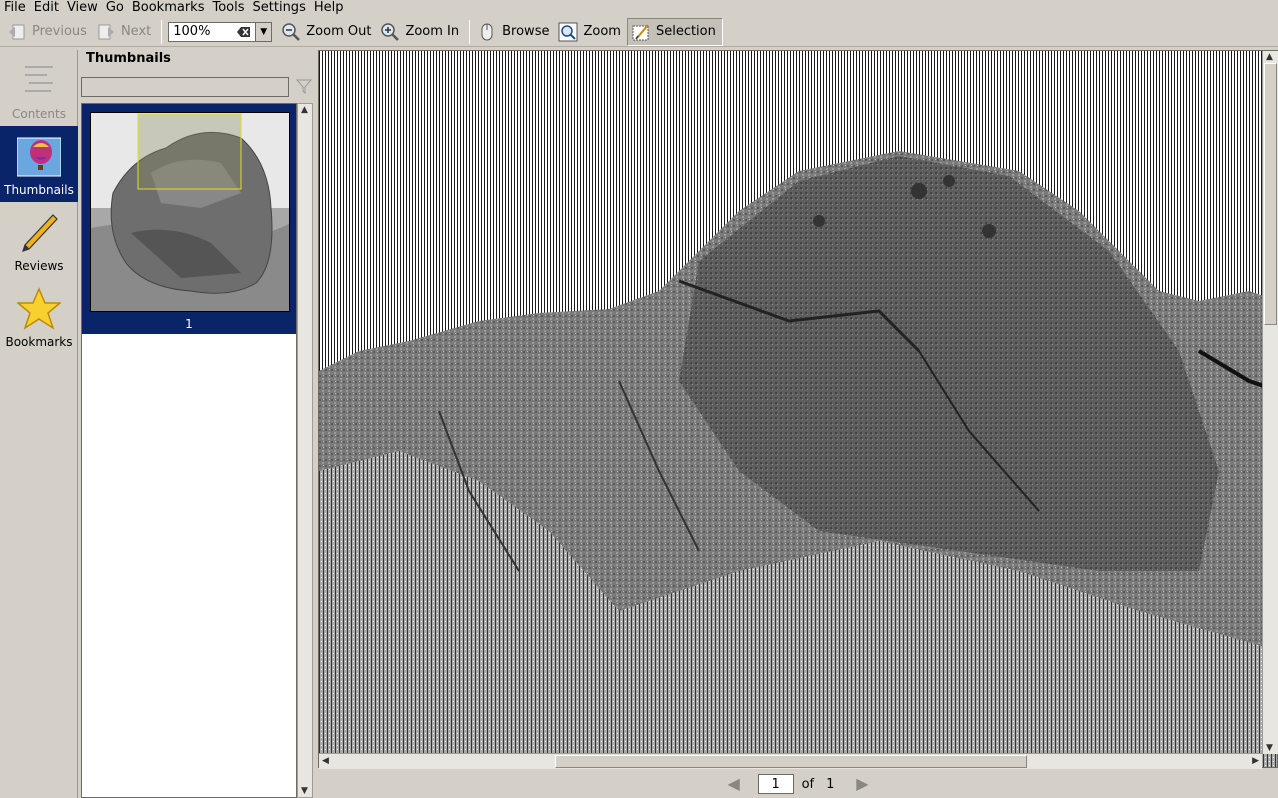 Image resolution: width=1278 pixels, height=798 pixels. I want to click on document-vertical-scrollbar: ▲ ▼, so click(1270, 402).